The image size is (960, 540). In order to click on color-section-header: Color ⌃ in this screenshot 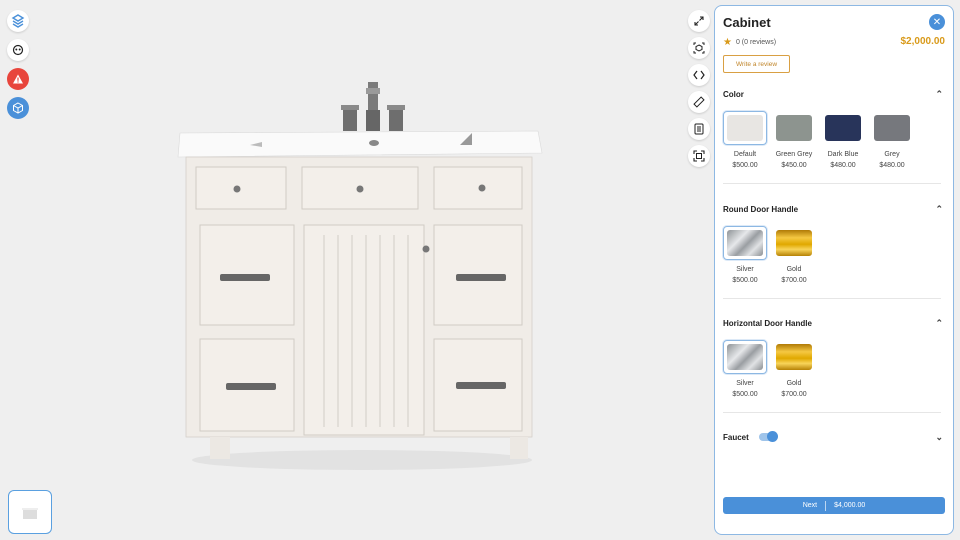, I will do `click(833, 94)`.